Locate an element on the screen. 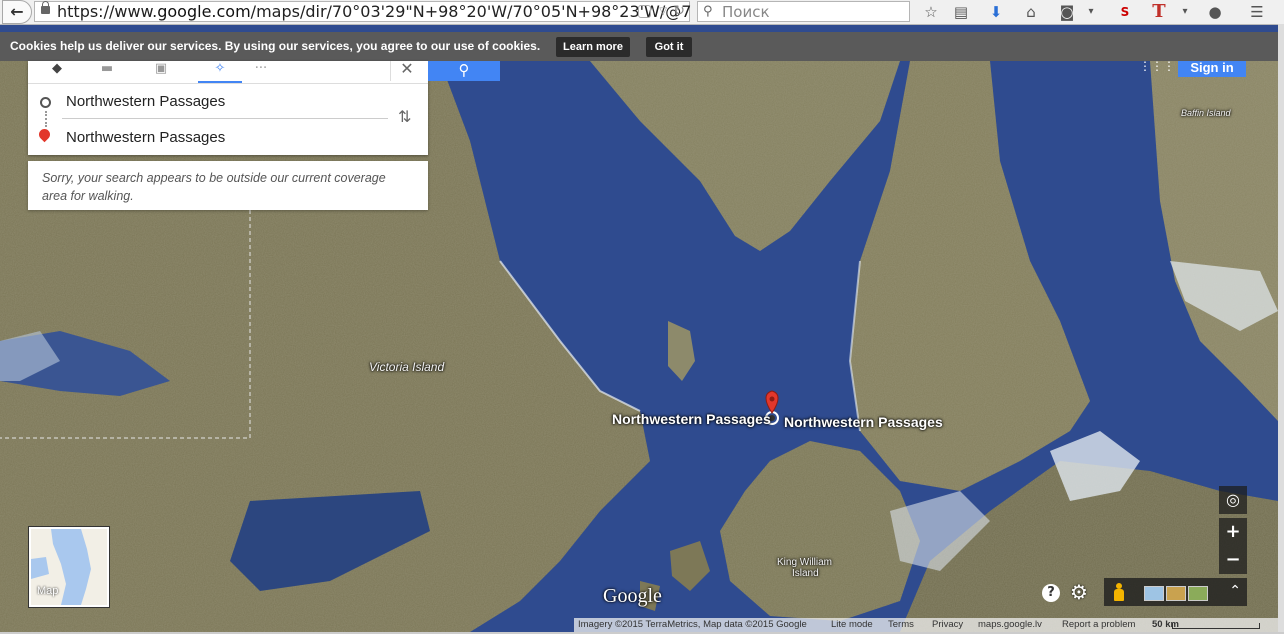  imagery-bar: ⌃ is located at coordinates (1175, 592).